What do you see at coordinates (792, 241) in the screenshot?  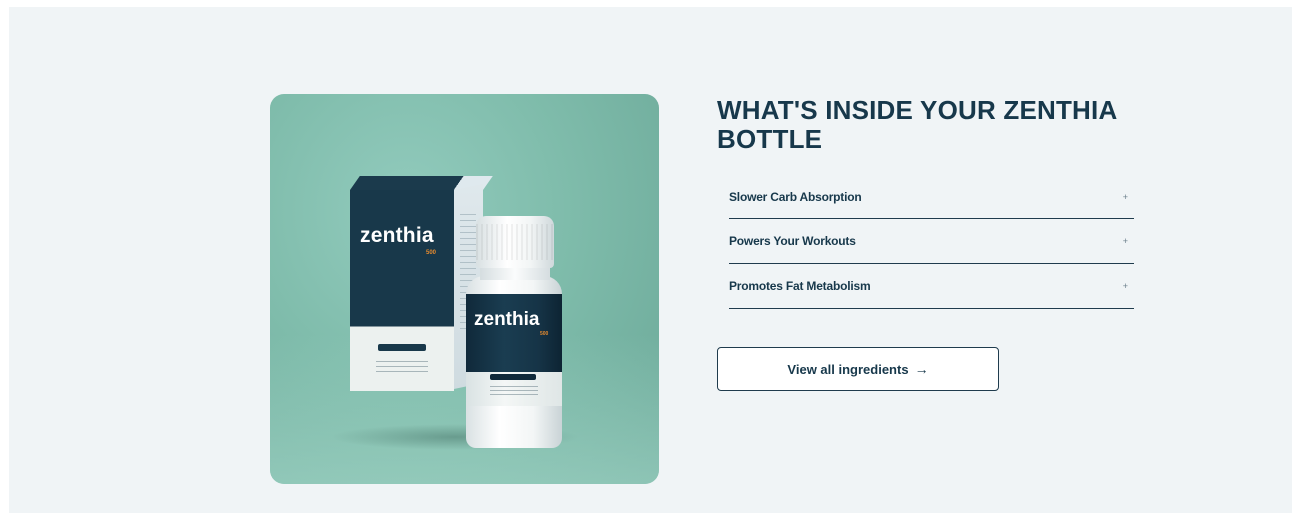 I see `accordion-item-label: Powers Your Workouts` at bounding box center [792, 241].